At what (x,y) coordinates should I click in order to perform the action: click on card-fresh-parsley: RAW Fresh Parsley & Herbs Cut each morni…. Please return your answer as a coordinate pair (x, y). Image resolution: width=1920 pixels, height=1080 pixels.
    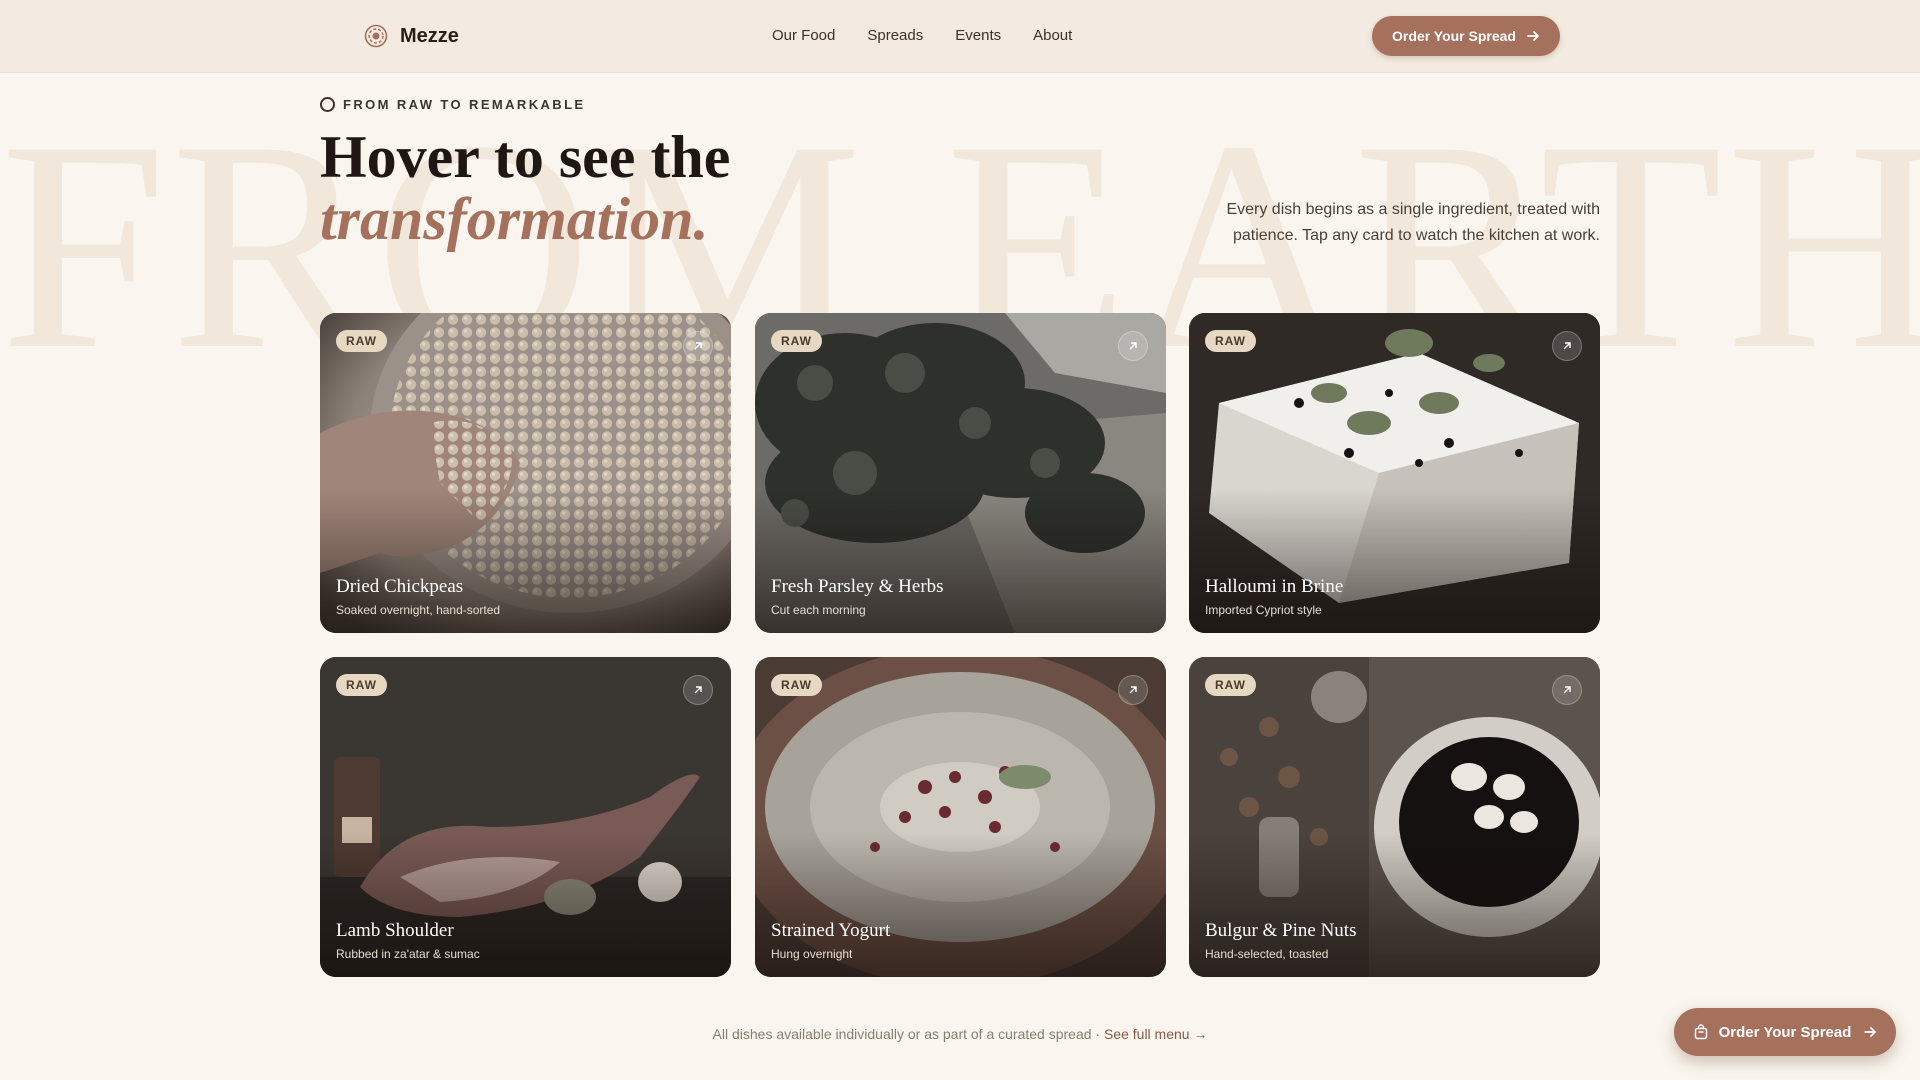
    Looking at the image, I should click on (960, 473).